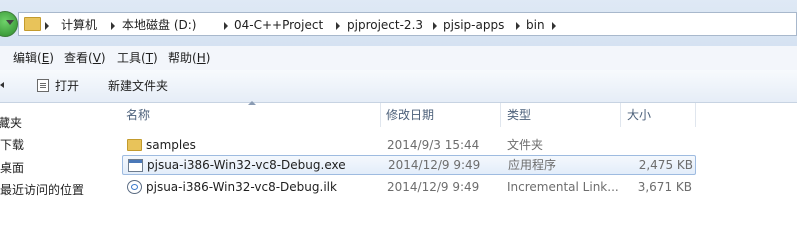 This screenshot has height=244, width=797. Describe the element at coordinates (159, 25) in the screenshot. I see `breadcrumb-drive: 本地磁盘 (D:)` at that location.